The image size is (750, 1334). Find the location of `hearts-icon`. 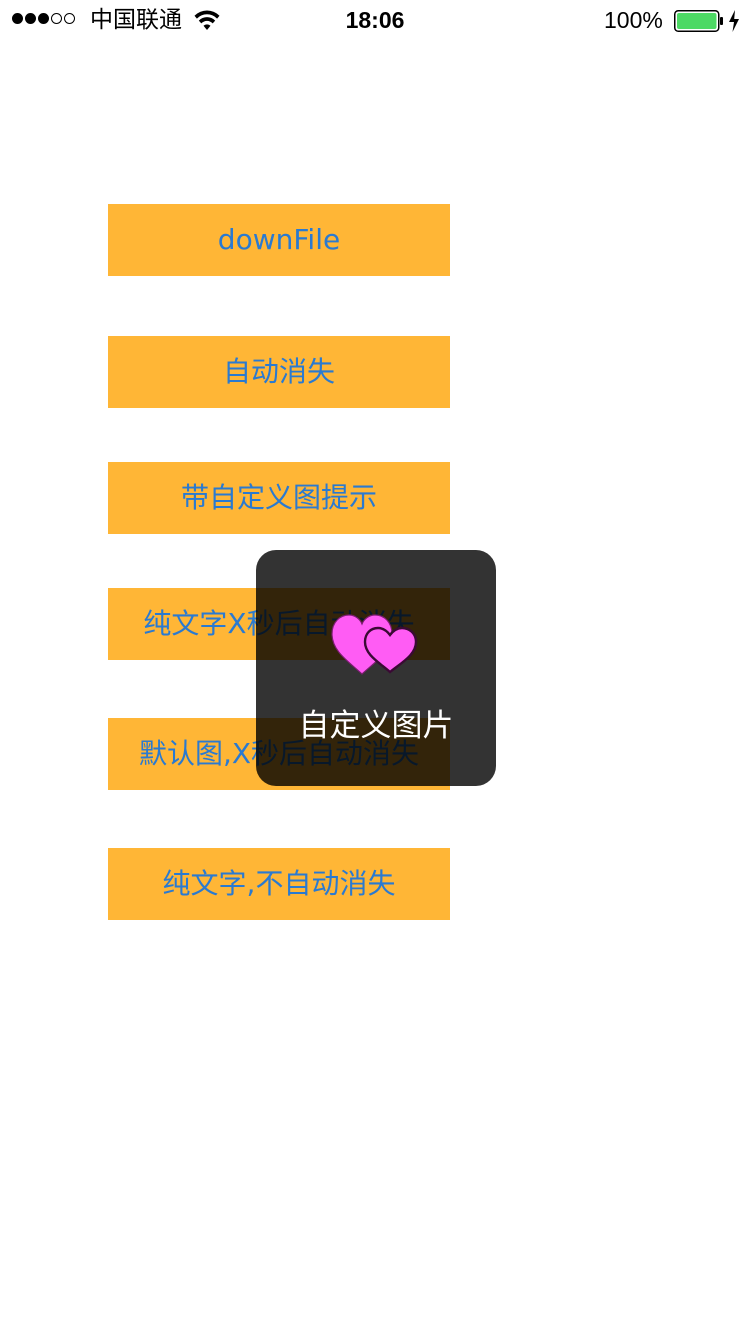

hearts-icon is located at coordinates (374, 644).